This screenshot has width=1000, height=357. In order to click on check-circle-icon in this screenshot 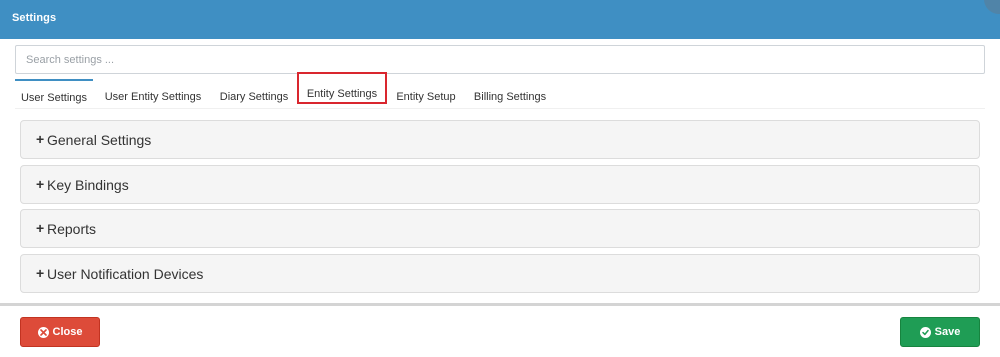, I will do `click(925, 332)`.